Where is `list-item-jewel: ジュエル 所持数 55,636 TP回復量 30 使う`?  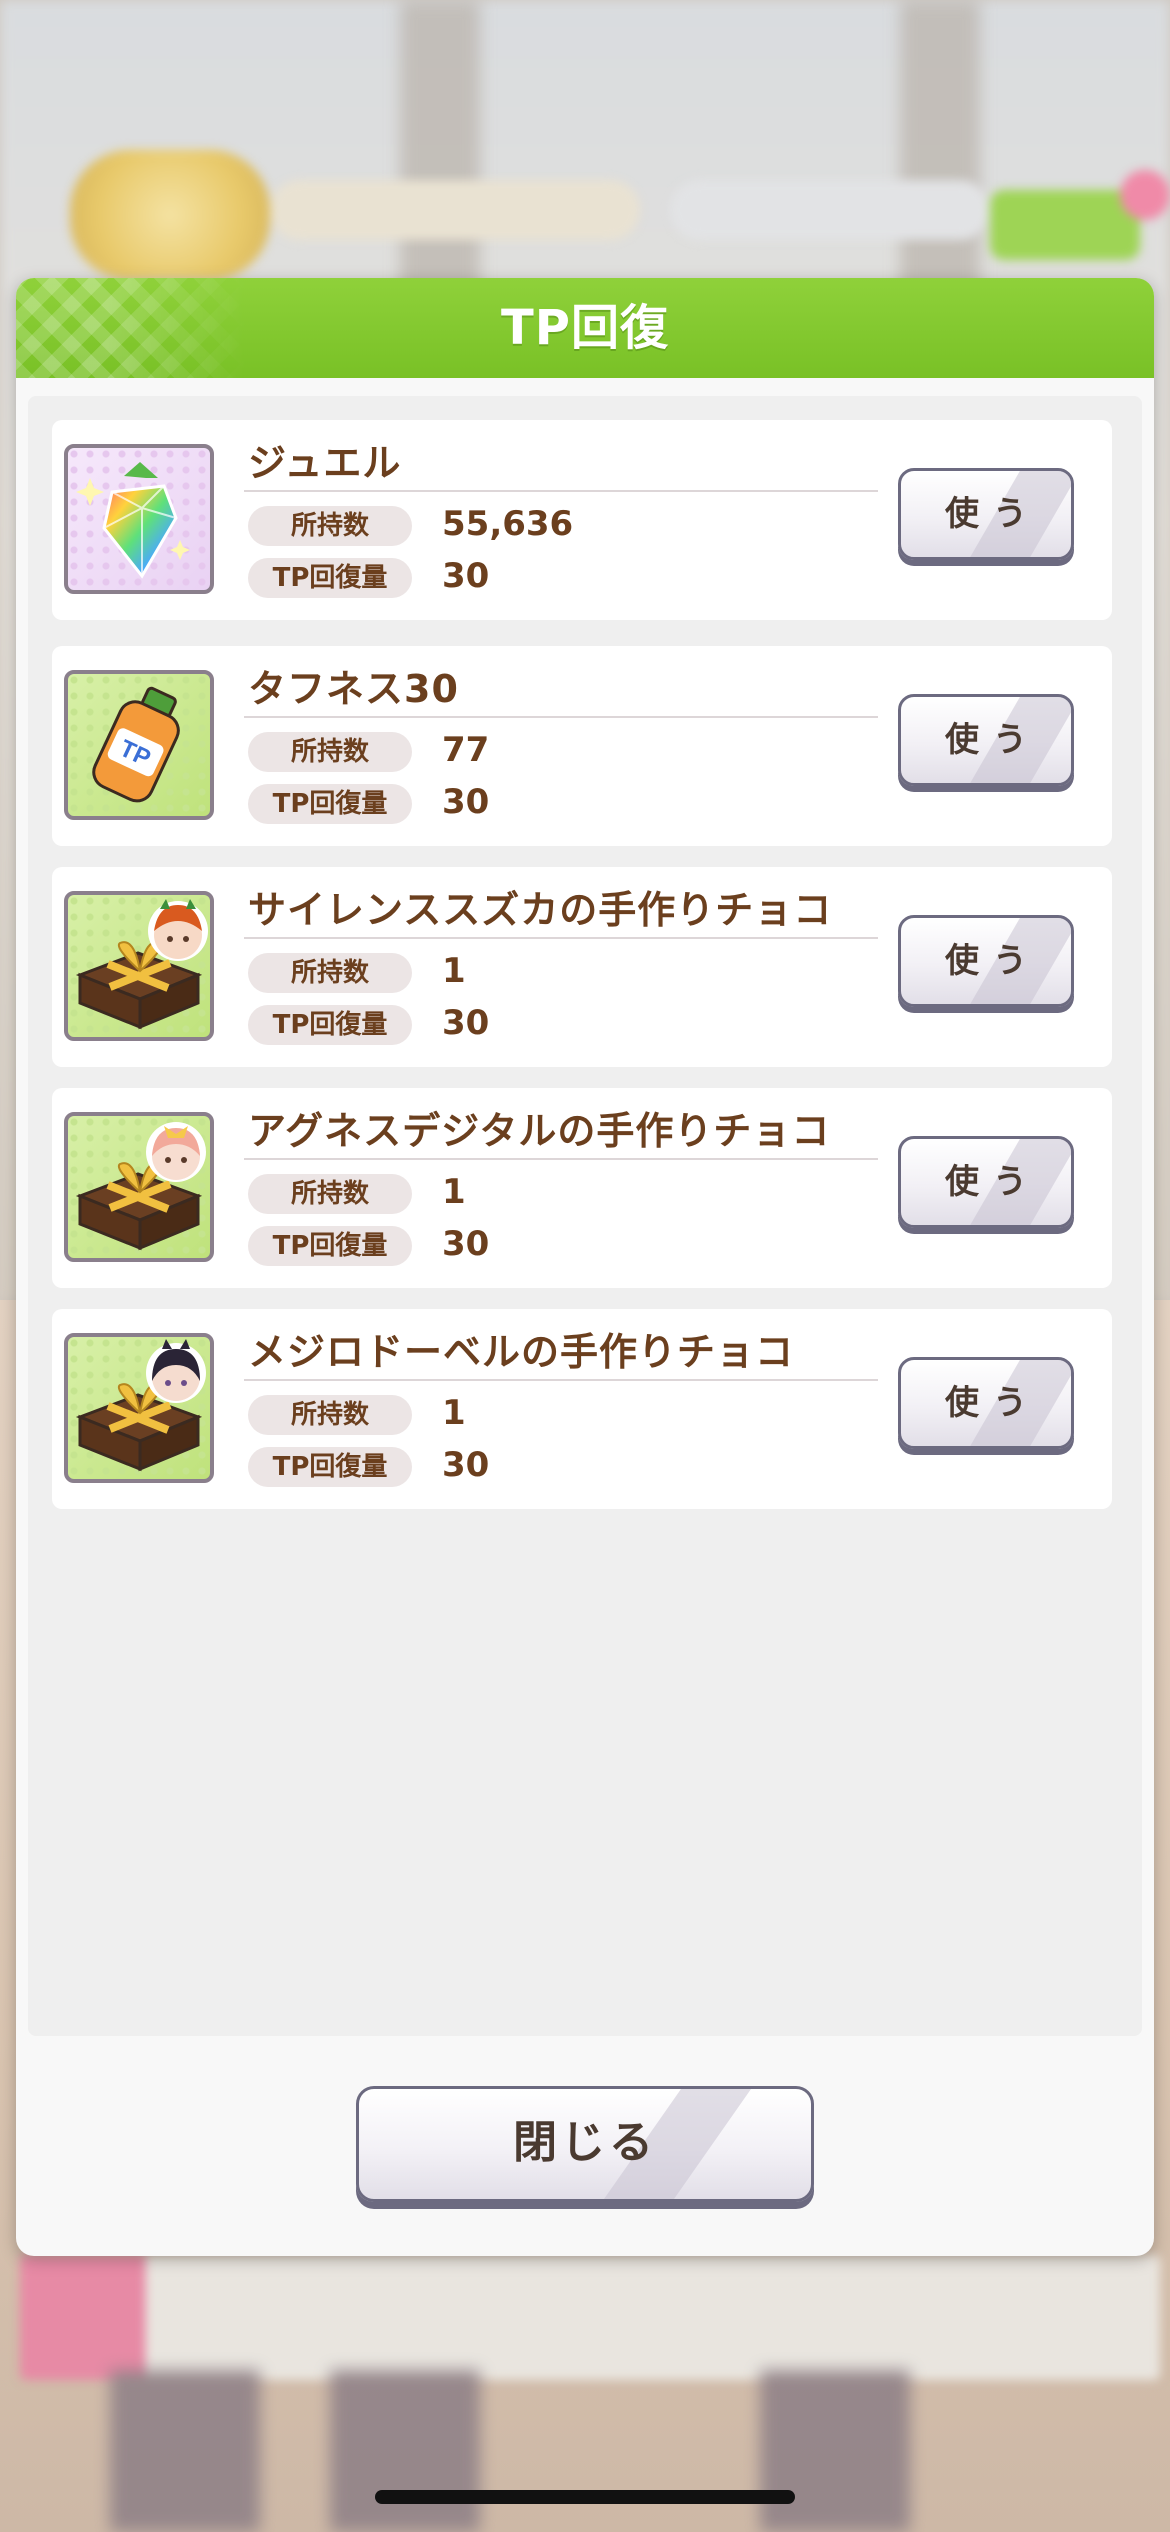
list-item-jewel: ジュエル 所持数 55,636 TP回復量 30 使う is located at coordinates (582, 520).